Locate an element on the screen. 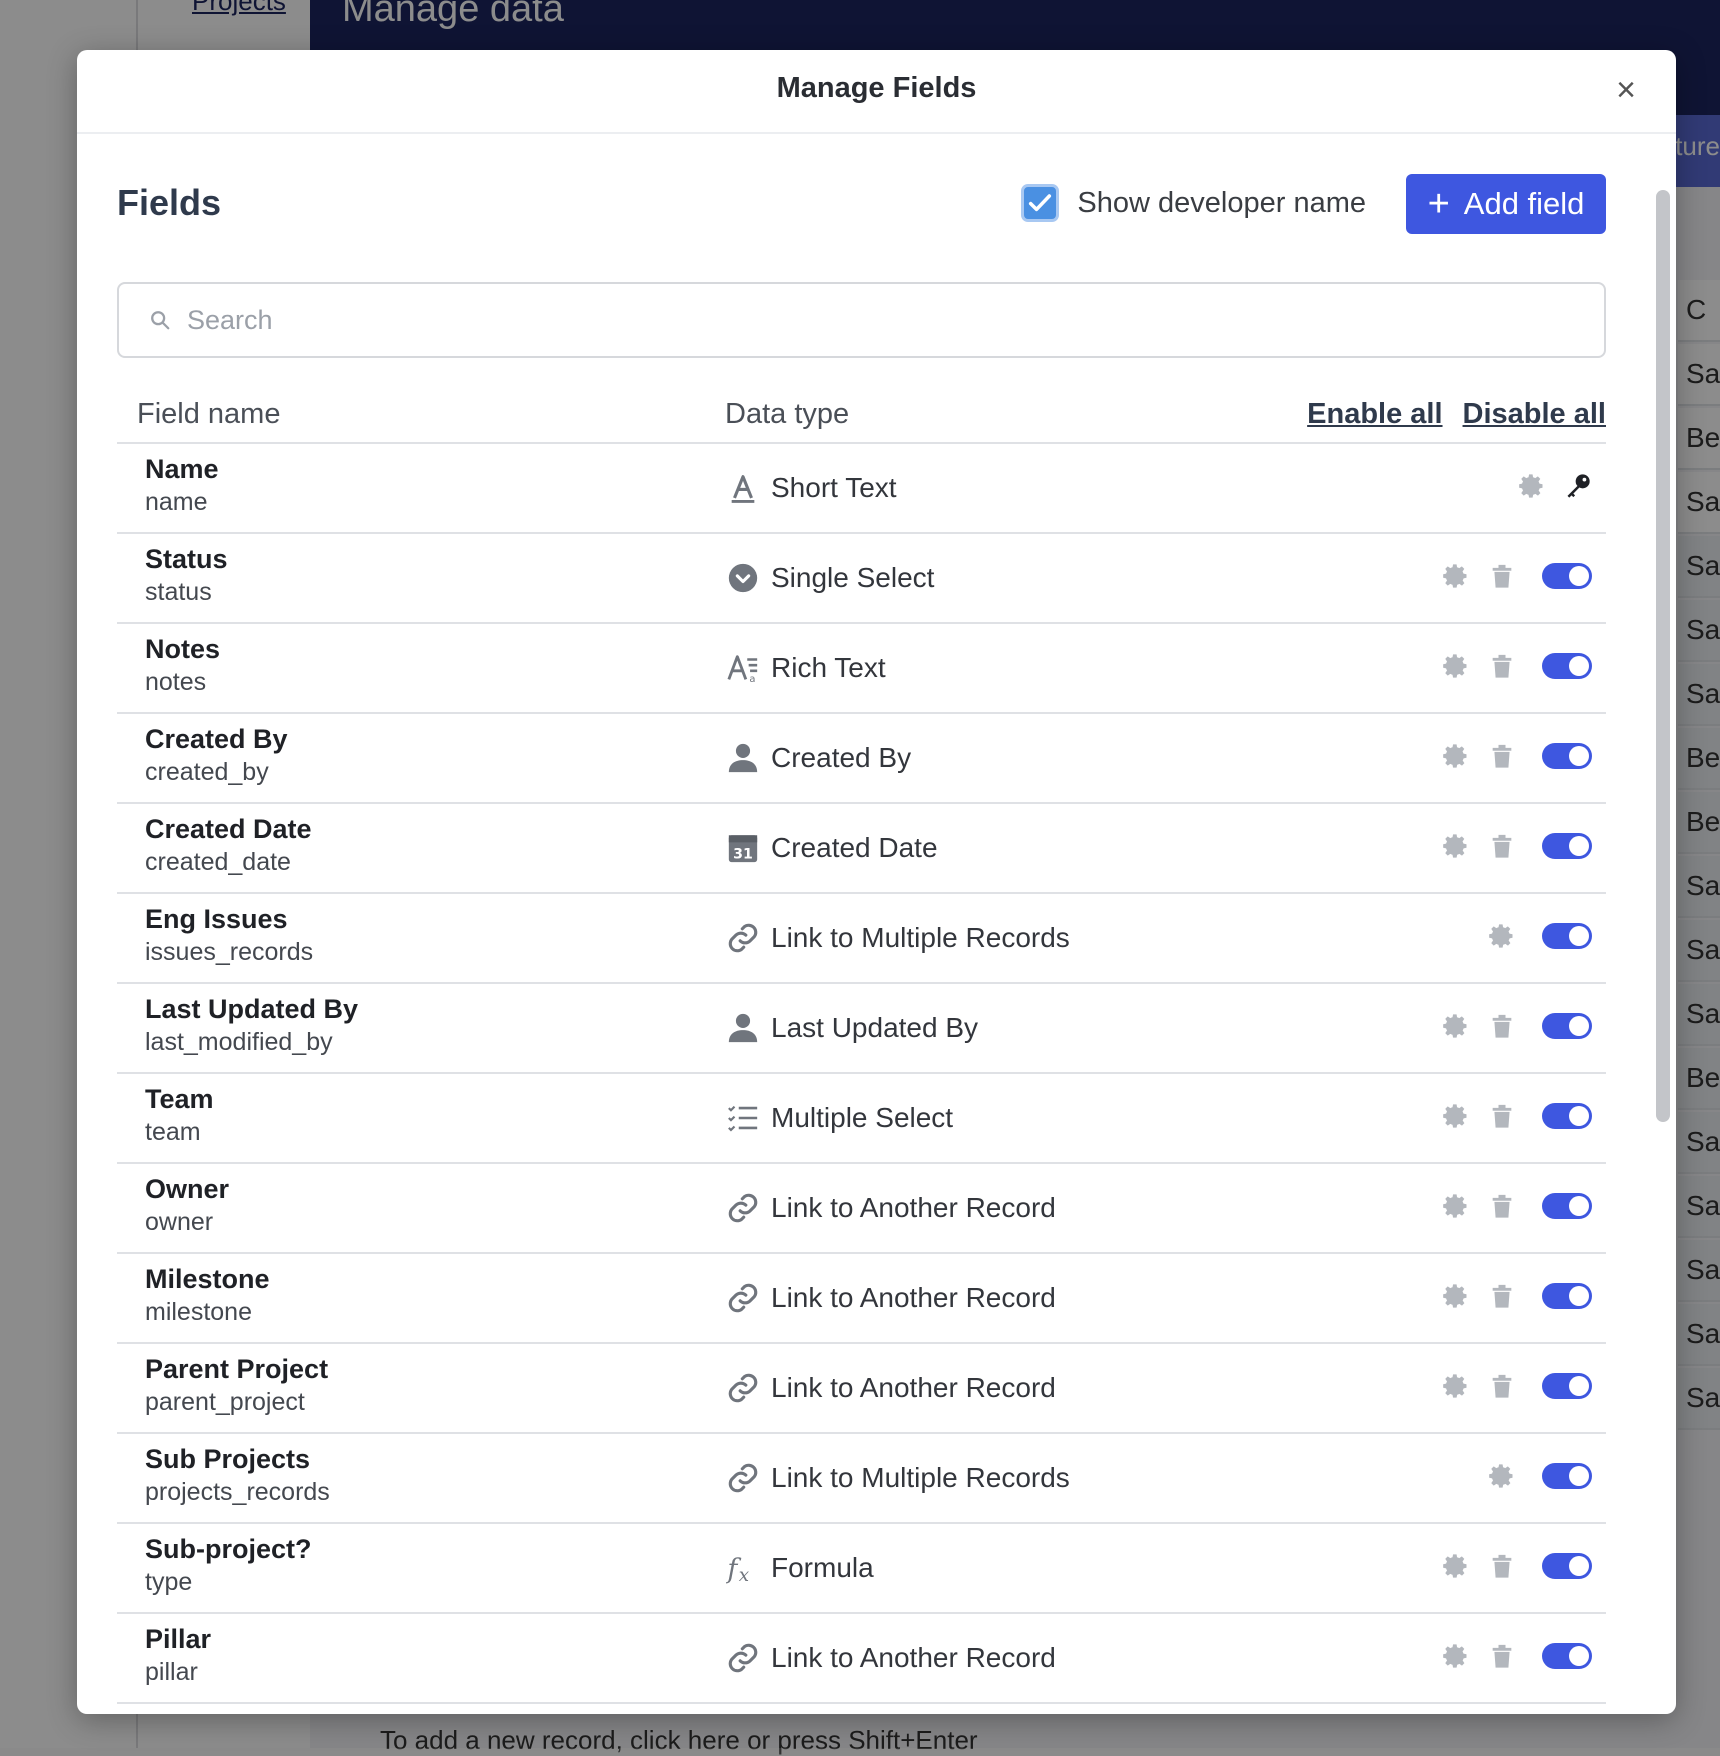 Image resolution: width=1720 pixels, height=1756 pixels. close-icon: × is located at coordinates (1626, 90).